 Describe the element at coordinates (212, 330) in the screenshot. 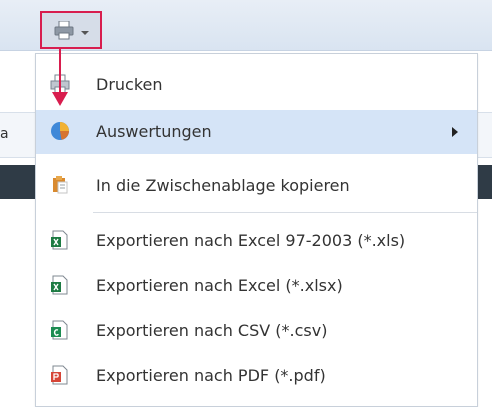

I see `menu-item-label: Exportieren nach CSV (*.csv)` at that location.